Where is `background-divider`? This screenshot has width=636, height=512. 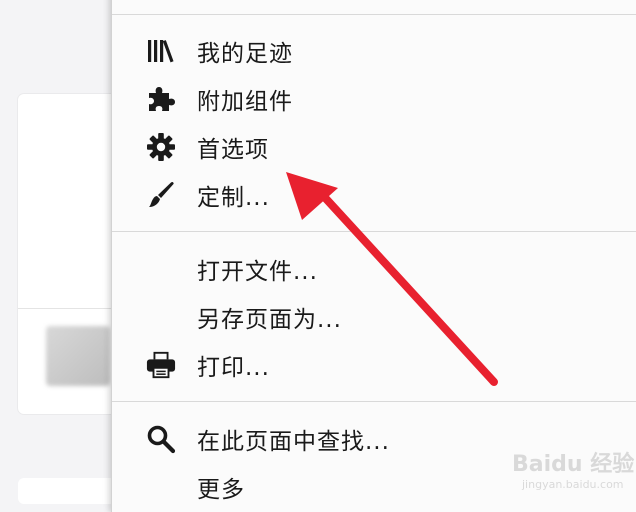 background-divider is located at coordinates (68, 308).